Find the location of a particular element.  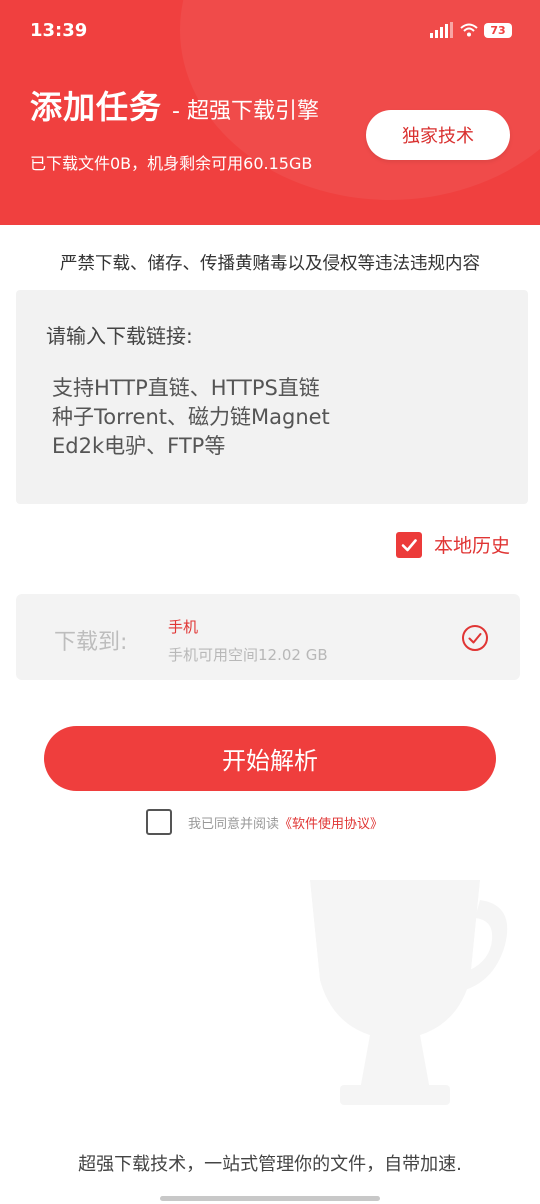

page-subtitle: - 超强下载引擎 is located at coordinates (245, 111).